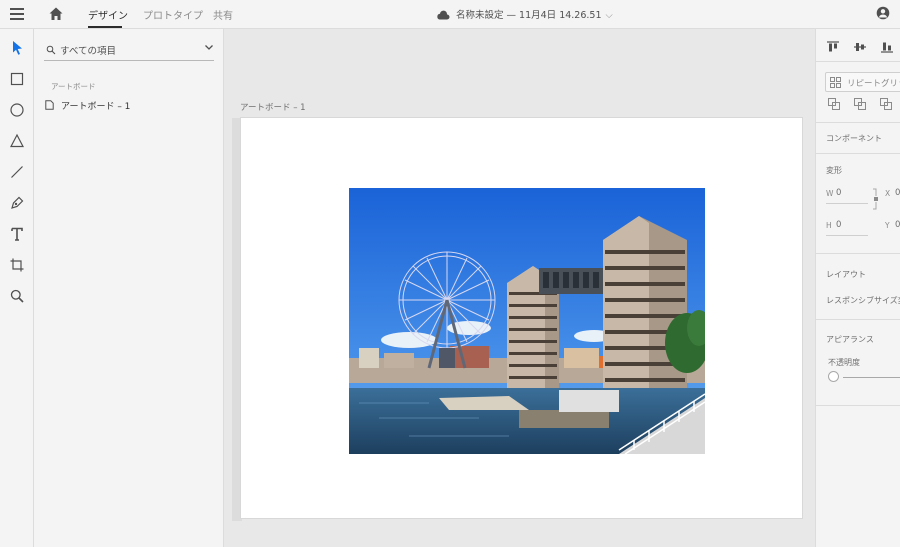 This screenshot has height=547, width=900. What do you see at coordinates (897, 193) in the screenshot?
I see `x-field: 0` at bounding box center [897, 193].